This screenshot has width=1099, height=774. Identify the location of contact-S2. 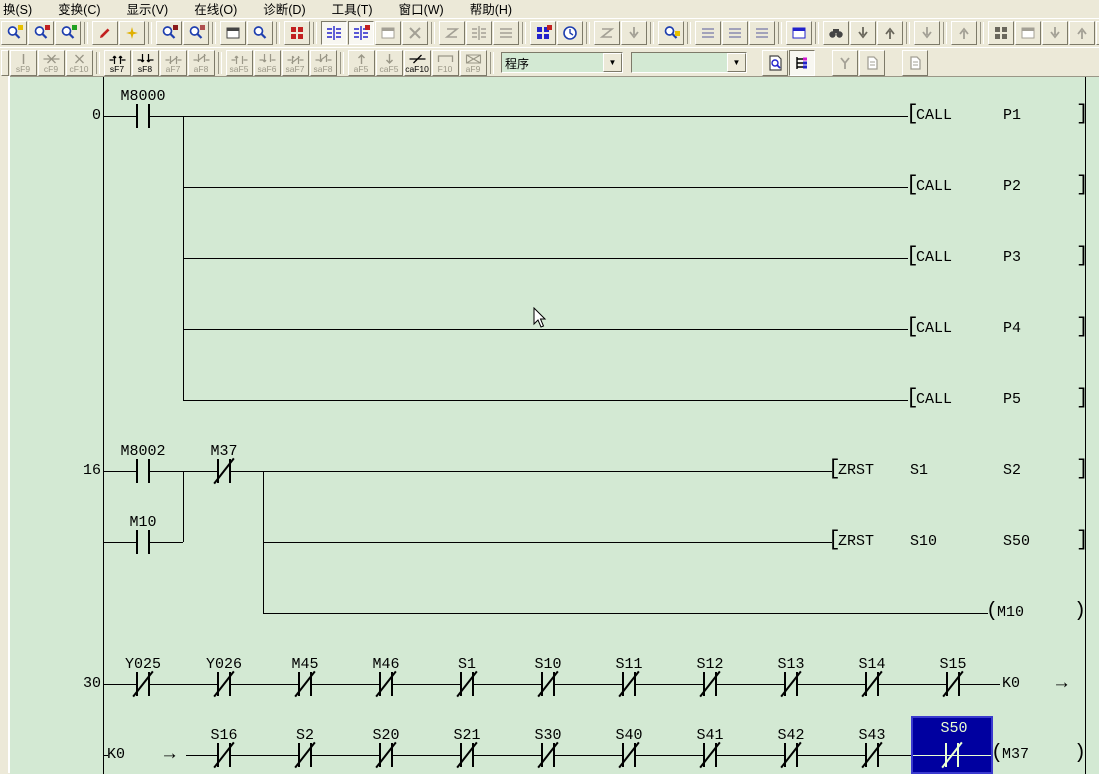
(305, 755).